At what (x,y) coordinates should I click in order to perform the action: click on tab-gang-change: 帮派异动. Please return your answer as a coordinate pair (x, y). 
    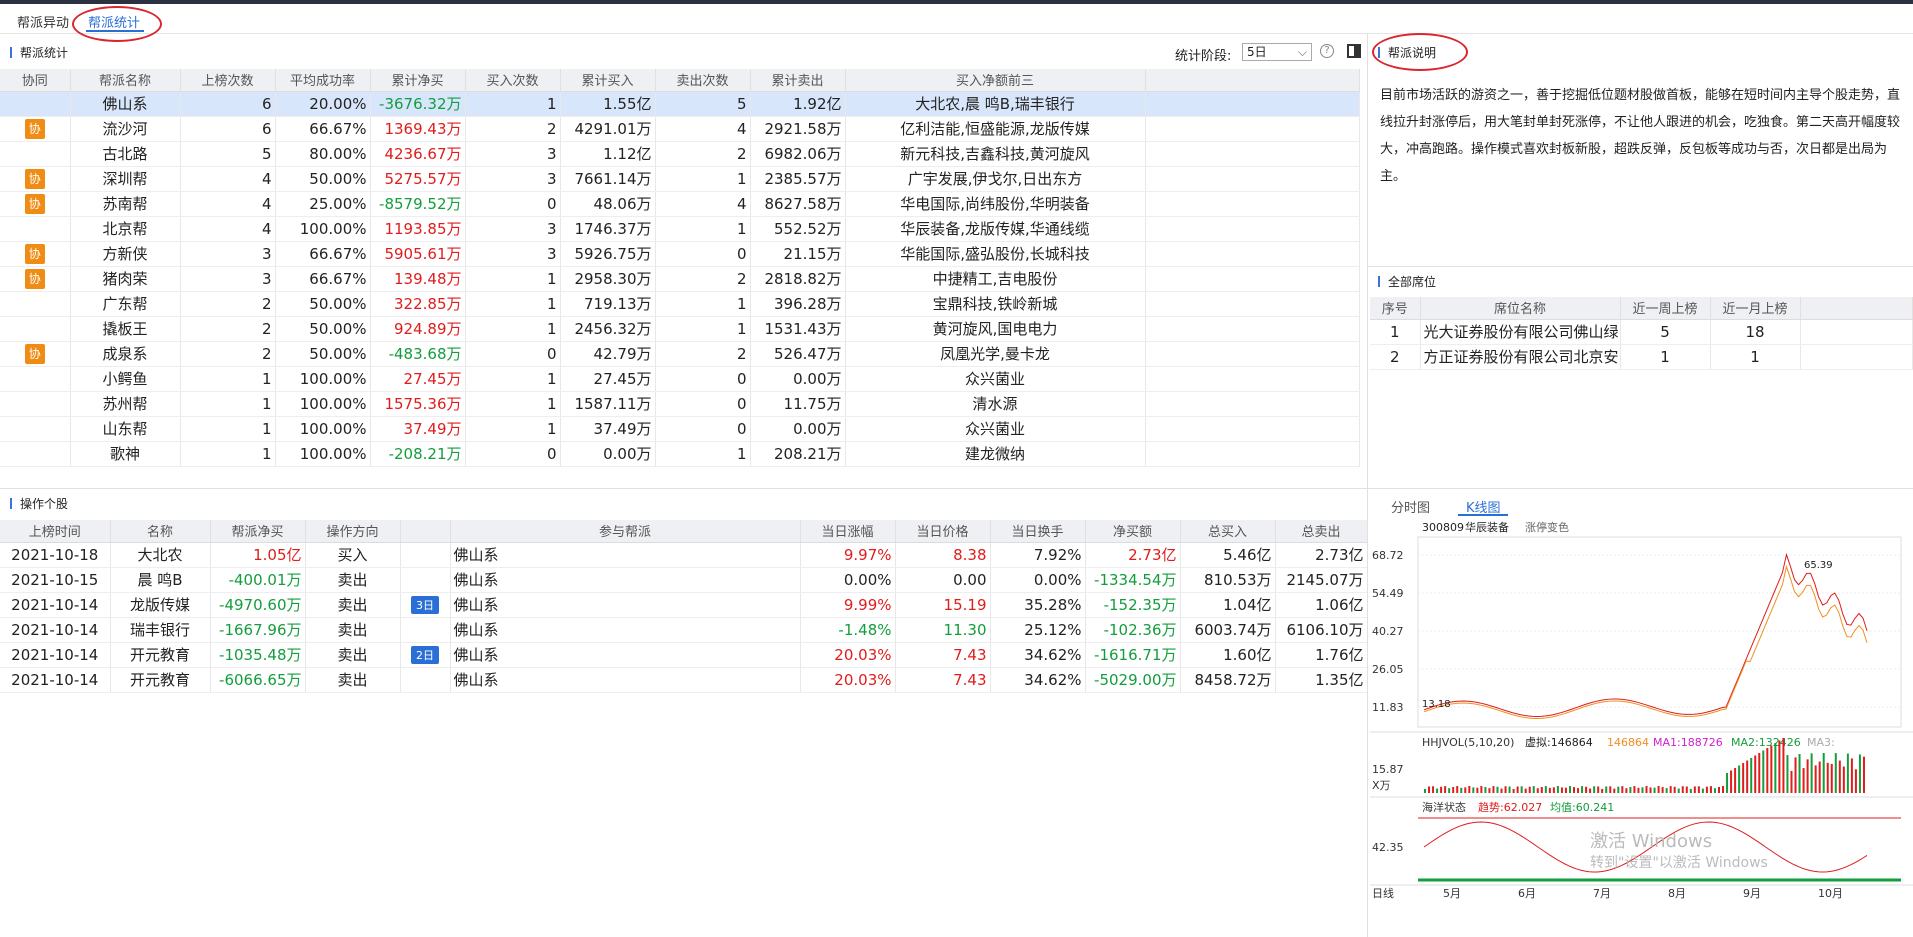
    Looking at the image, I should click on (43, 21).